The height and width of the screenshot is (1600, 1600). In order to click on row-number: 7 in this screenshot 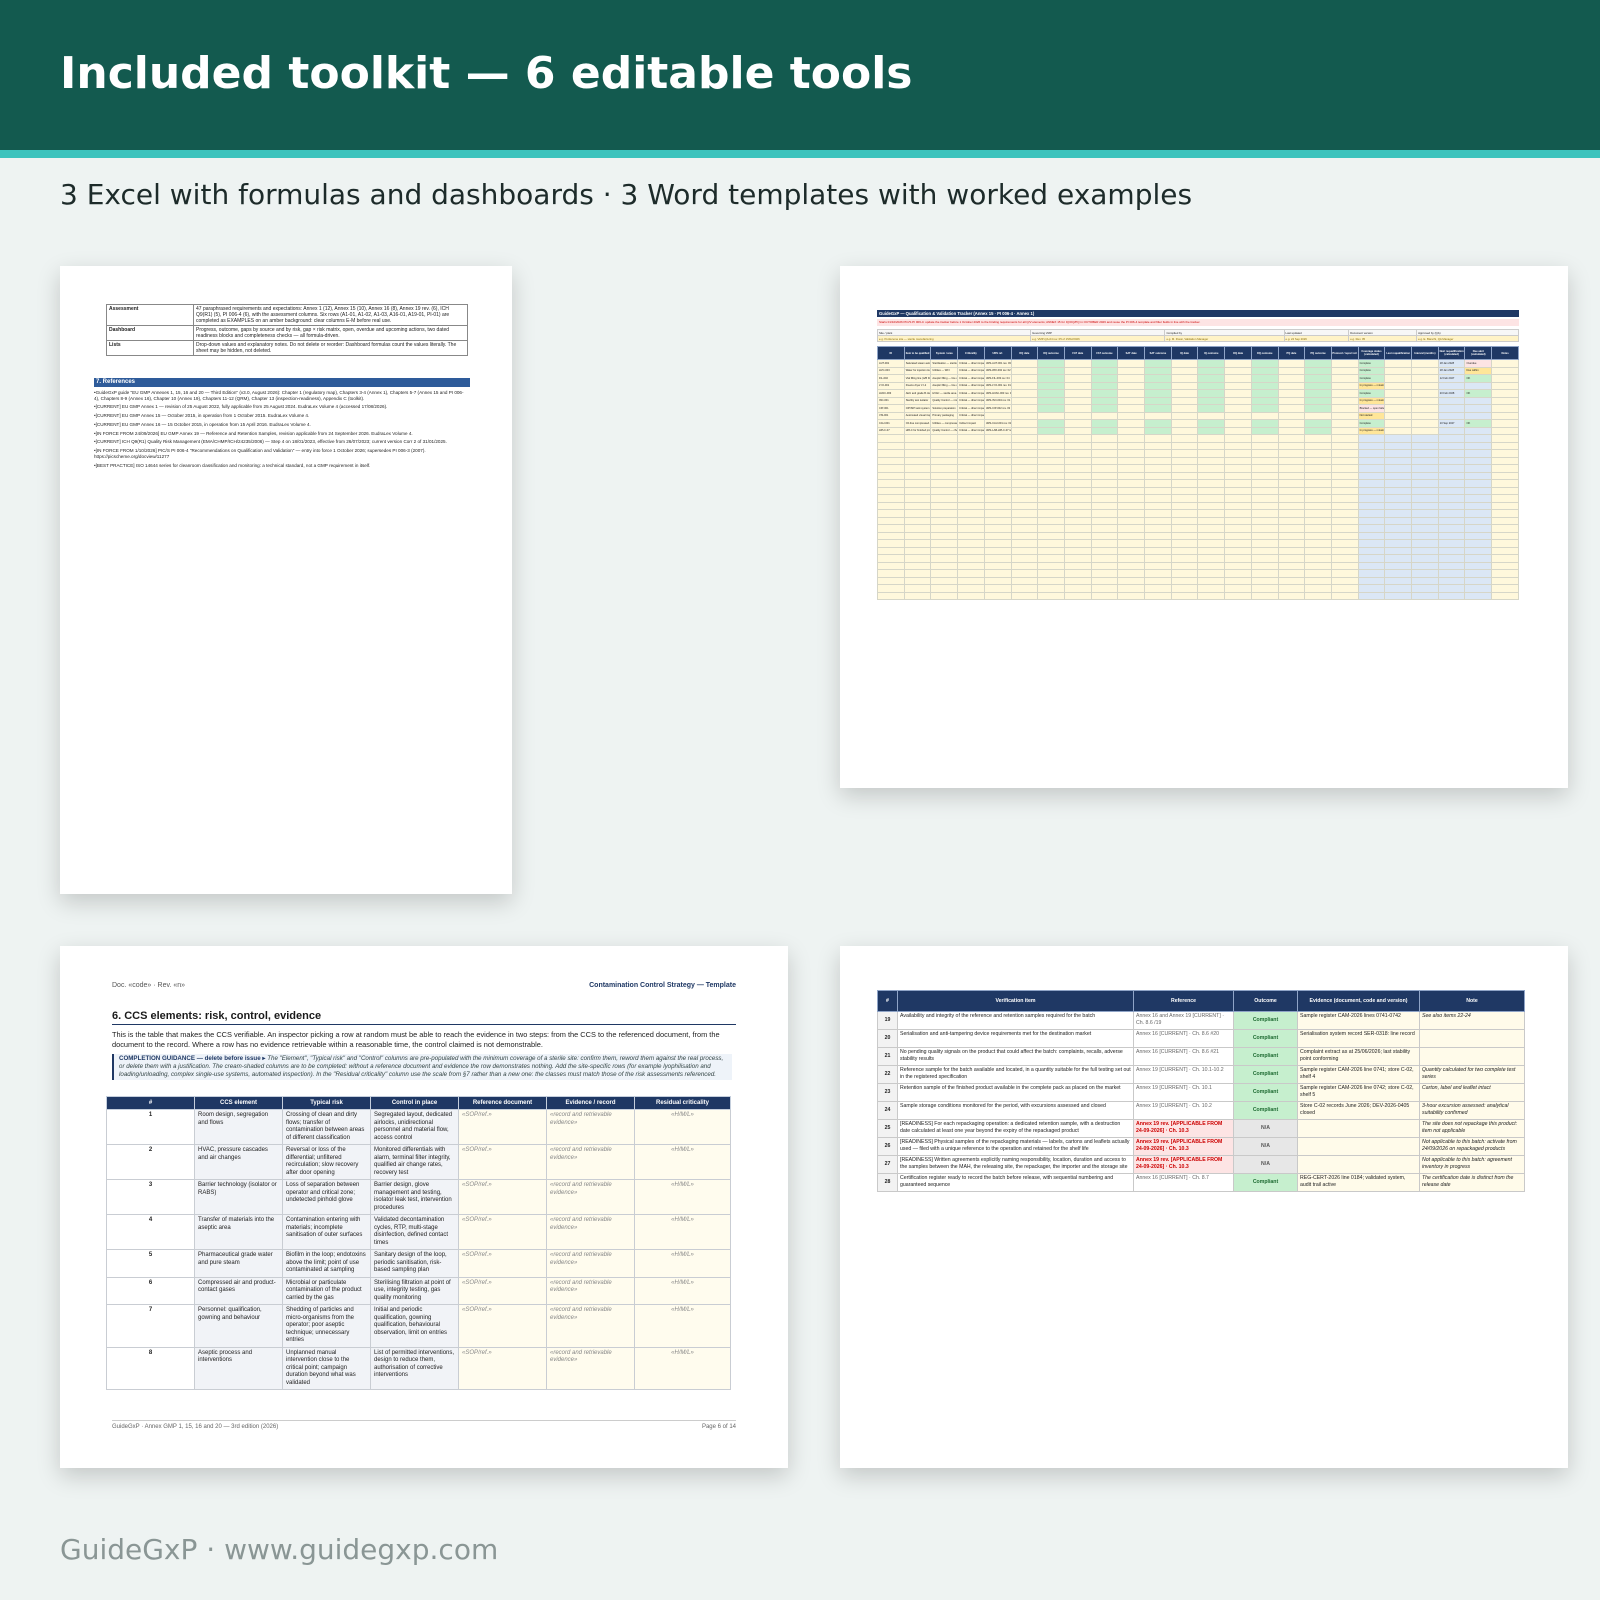, I will do `click(150, 1326)`.